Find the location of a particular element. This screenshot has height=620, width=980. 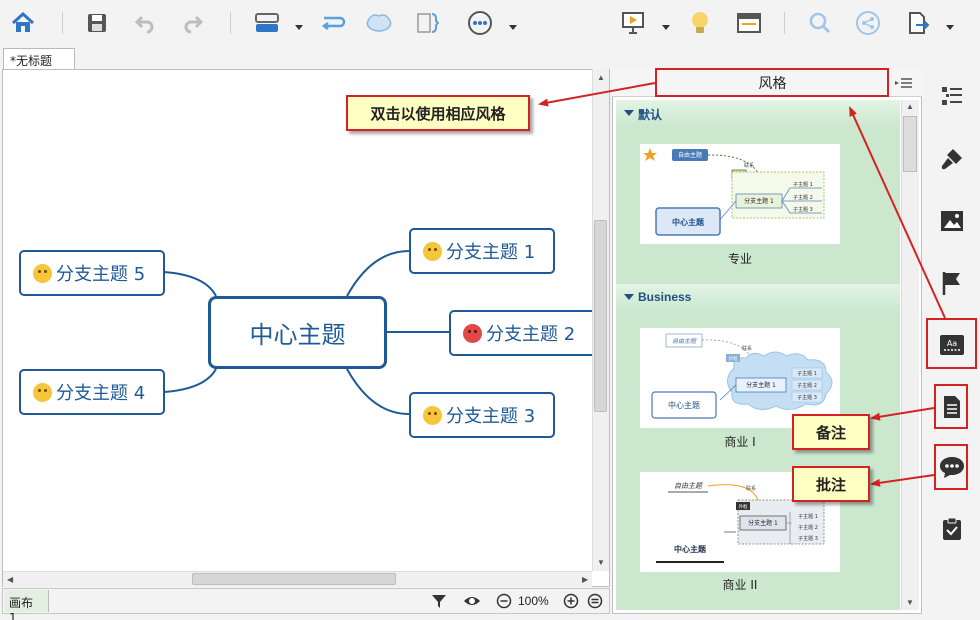

style-name: 专业 is located at coordinates (739, 259).